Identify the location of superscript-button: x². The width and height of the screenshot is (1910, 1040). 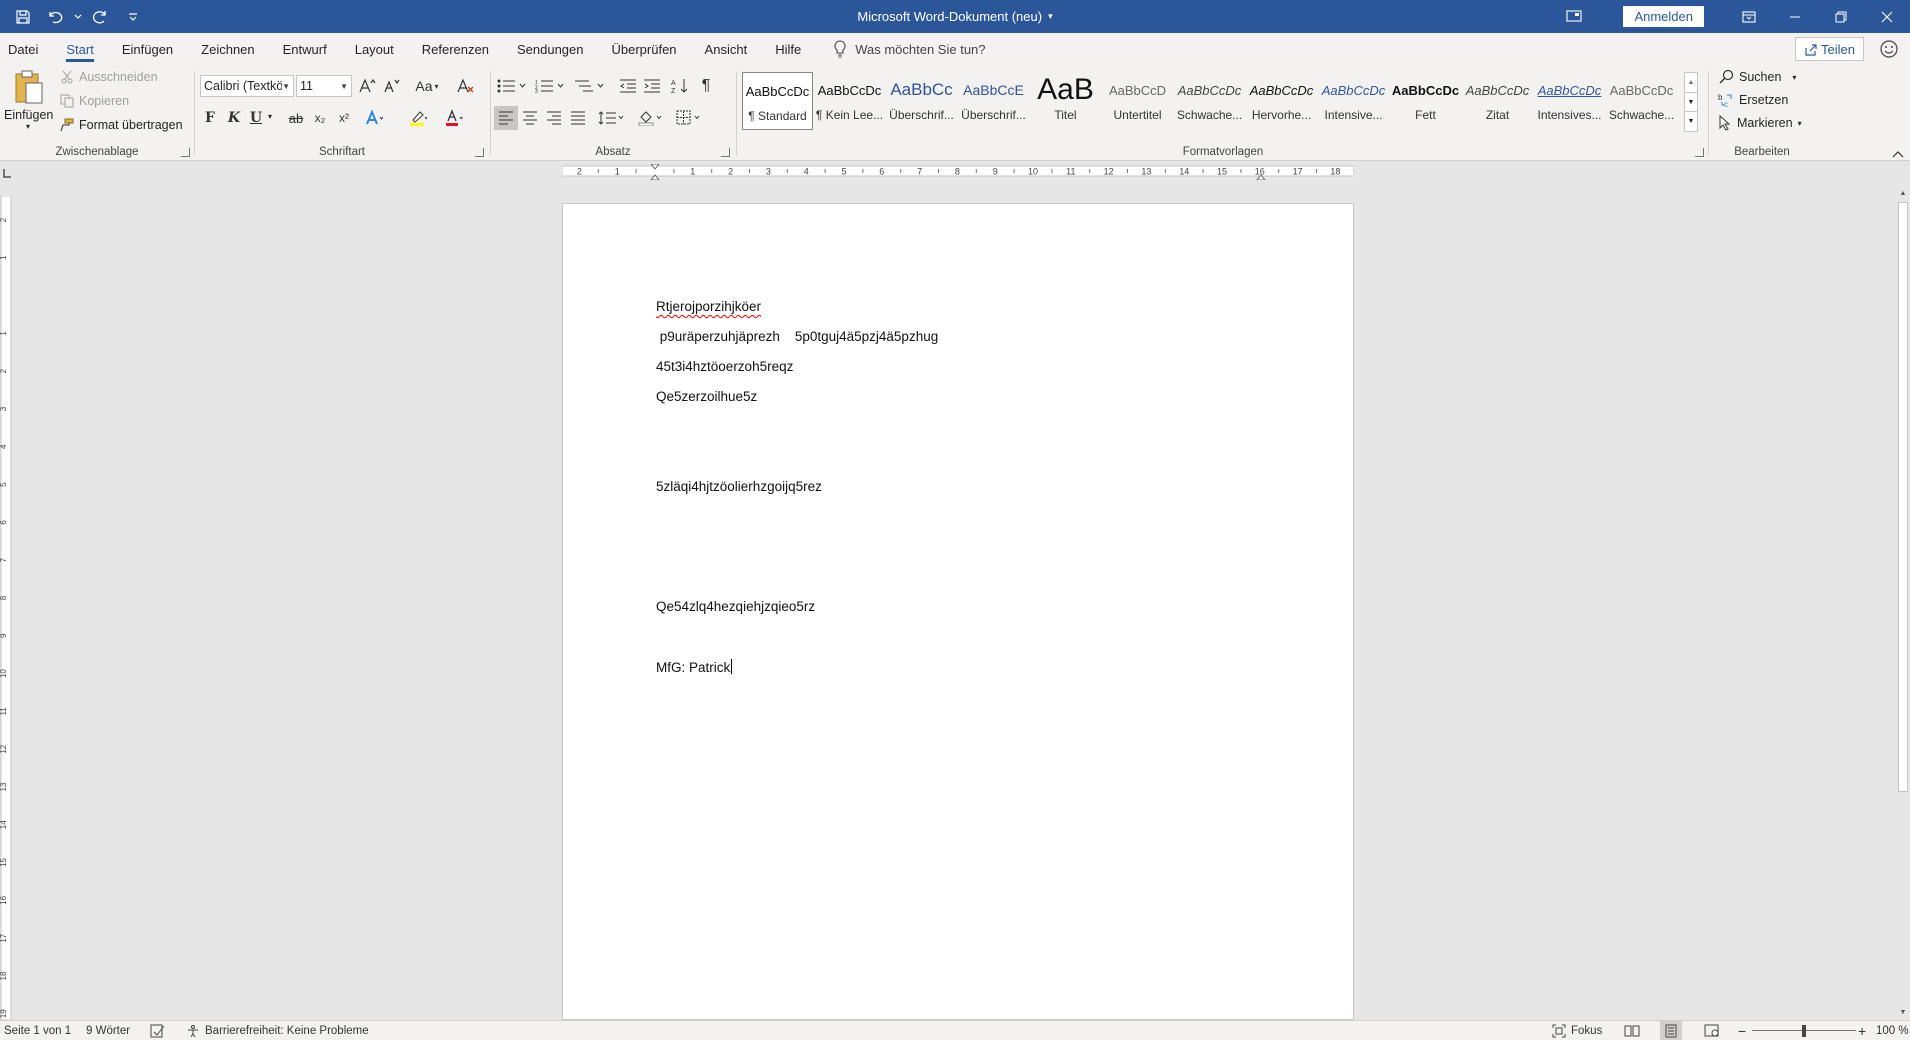
(344, 118).